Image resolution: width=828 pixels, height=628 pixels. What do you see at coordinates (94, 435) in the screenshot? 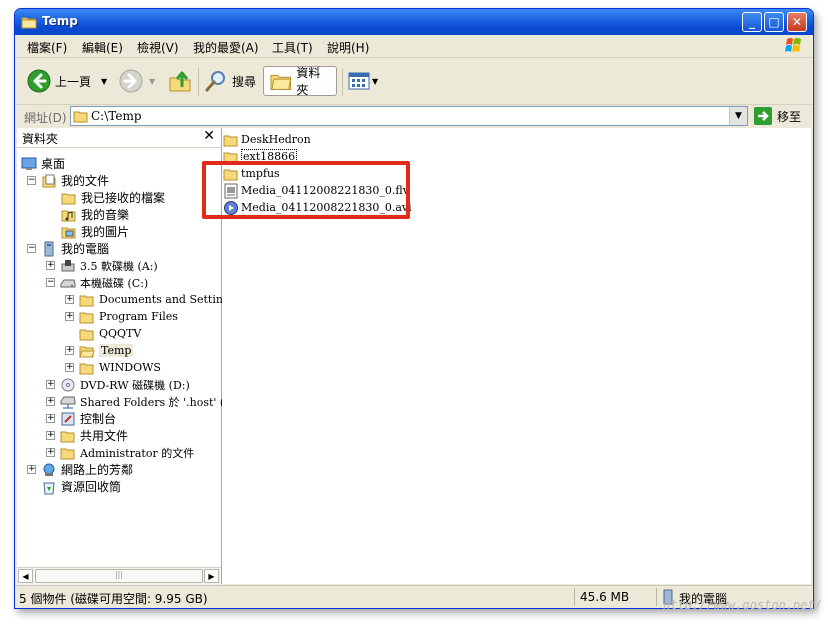
I see `tree-item-shared-documents: 共用文件` at bounding box center [94, 435].